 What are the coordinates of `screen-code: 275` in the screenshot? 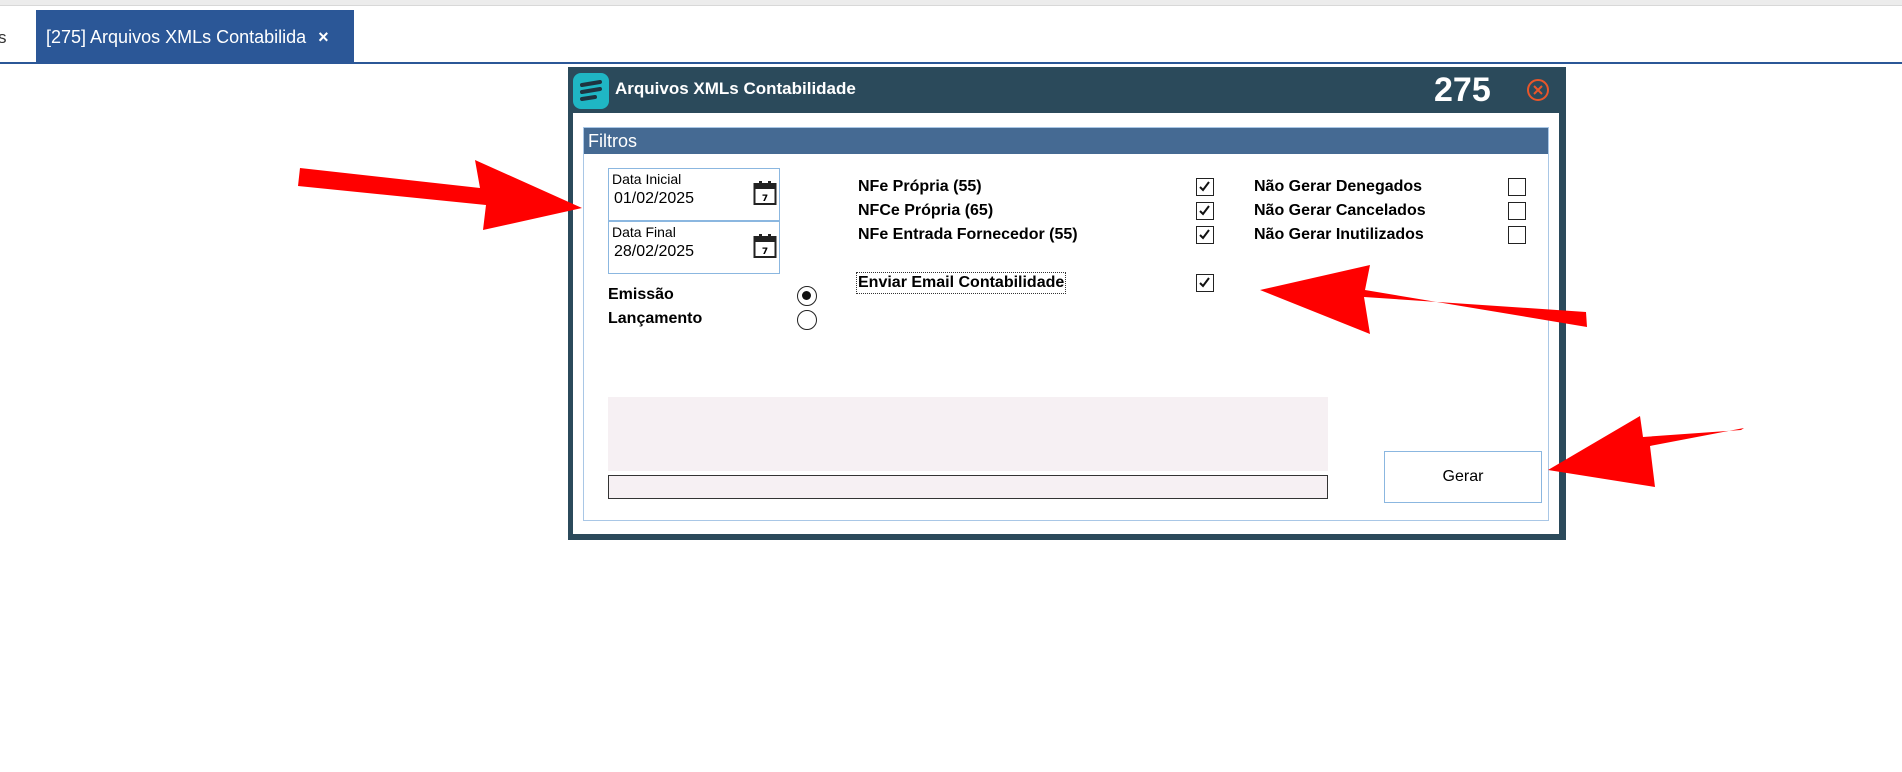 It's located at (1462, 90).